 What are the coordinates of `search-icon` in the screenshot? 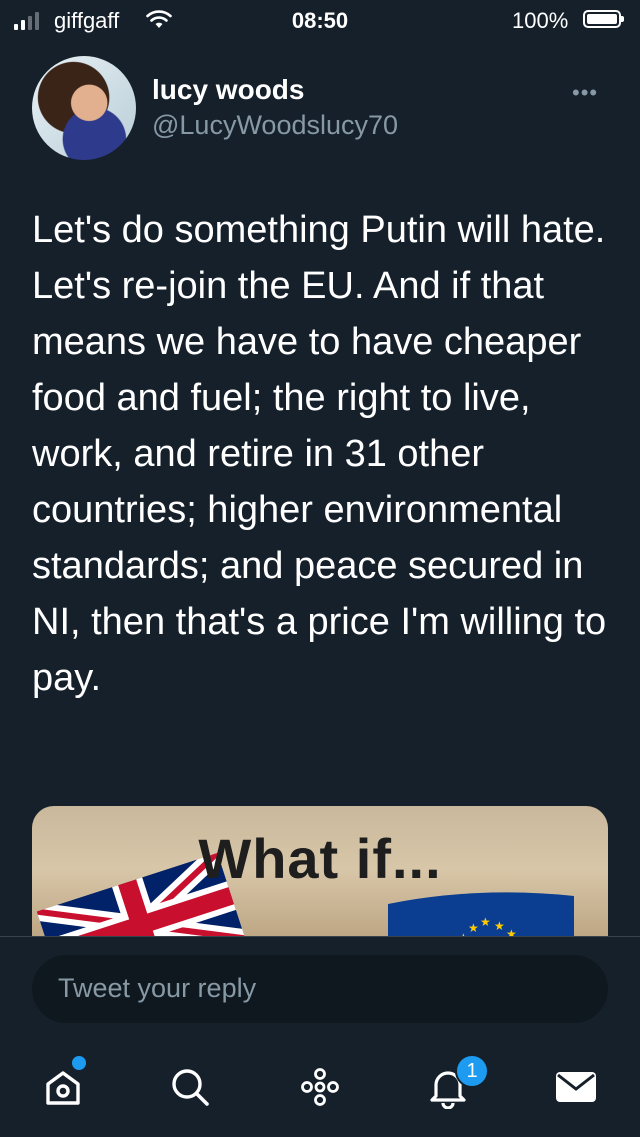 It's located at (190, 1087).